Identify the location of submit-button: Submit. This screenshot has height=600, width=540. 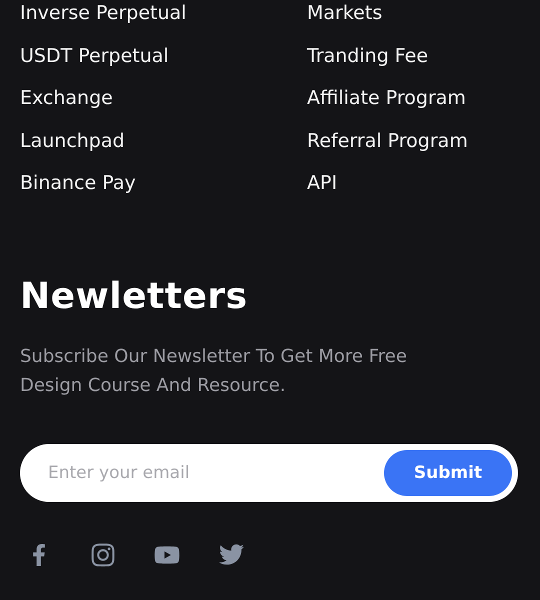
(448, 473).